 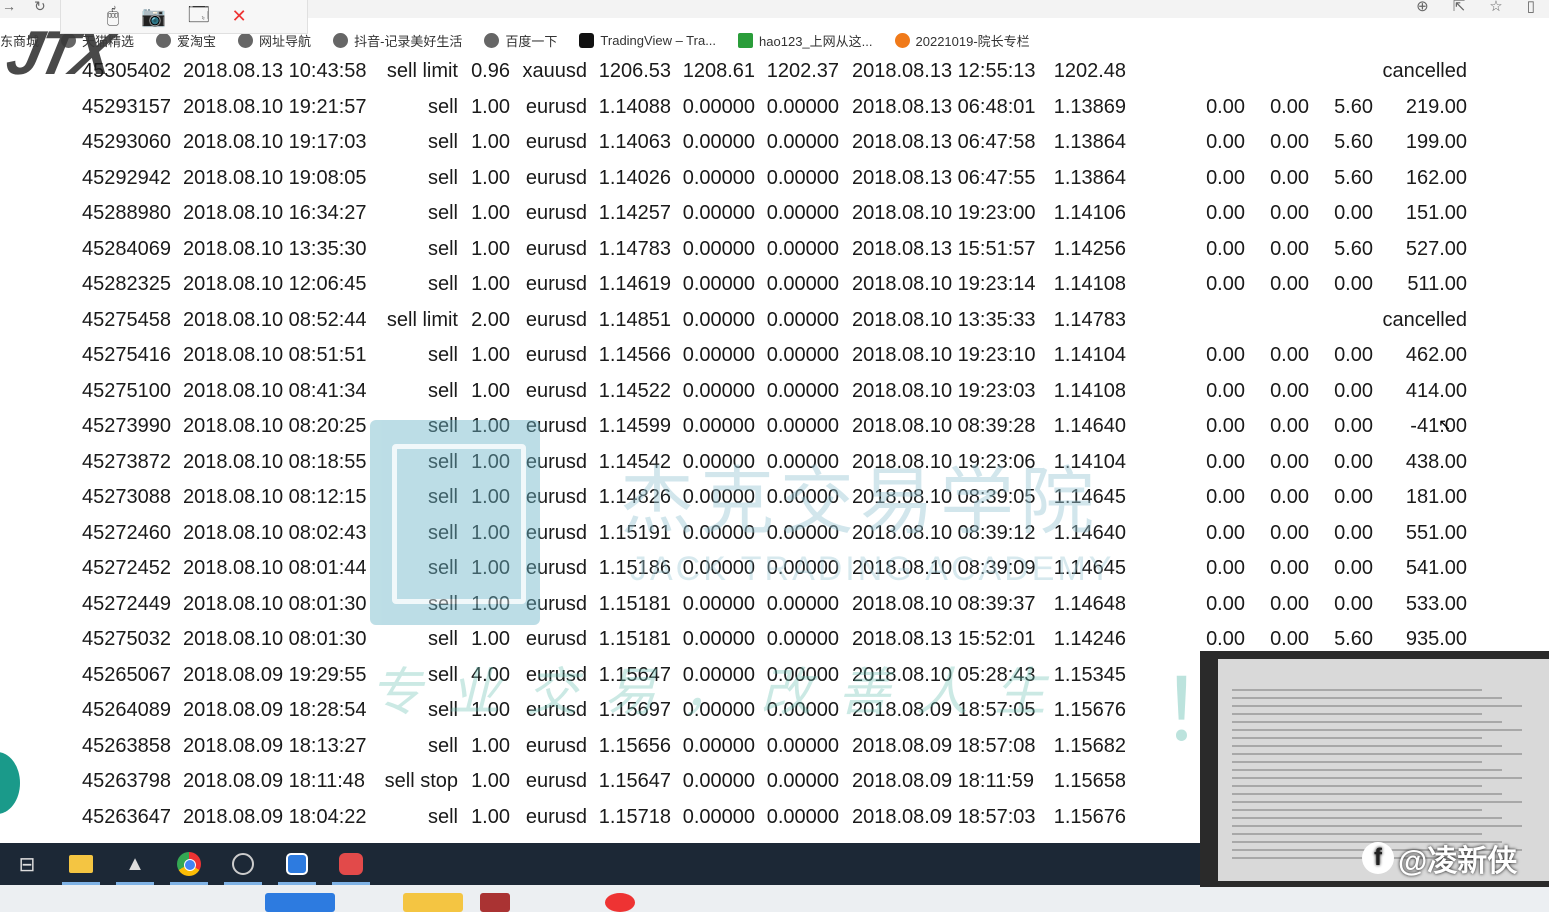 What do you see at coordinates (962, 40) in the screenshot?
I see `bookmark-item: 20221019-院长专栏` at bounding box center [962, 40].